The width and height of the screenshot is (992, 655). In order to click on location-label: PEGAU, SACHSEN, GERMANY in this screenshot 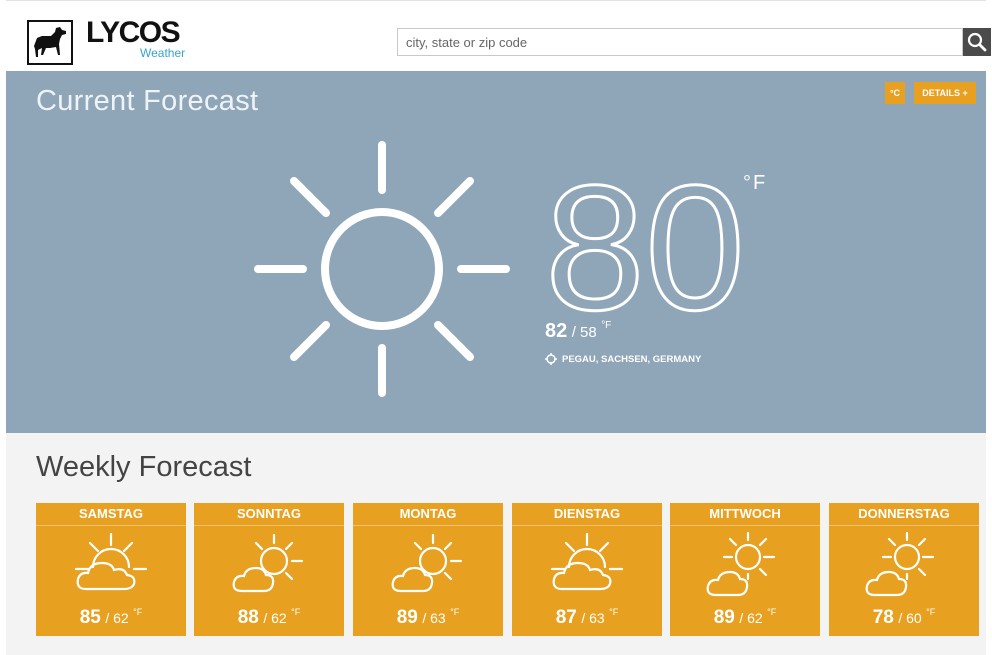, I will do `click(632, 359)`.